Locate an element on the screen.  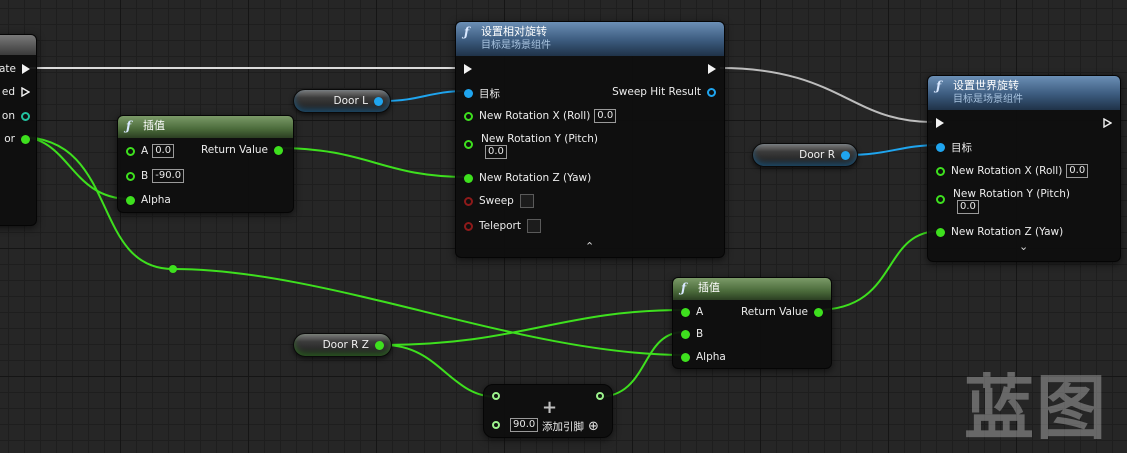
lerp-node-1: ƒ 插值 A 0.0 B -90.0 Alpha Return Value is located at coordinates (205, 164).